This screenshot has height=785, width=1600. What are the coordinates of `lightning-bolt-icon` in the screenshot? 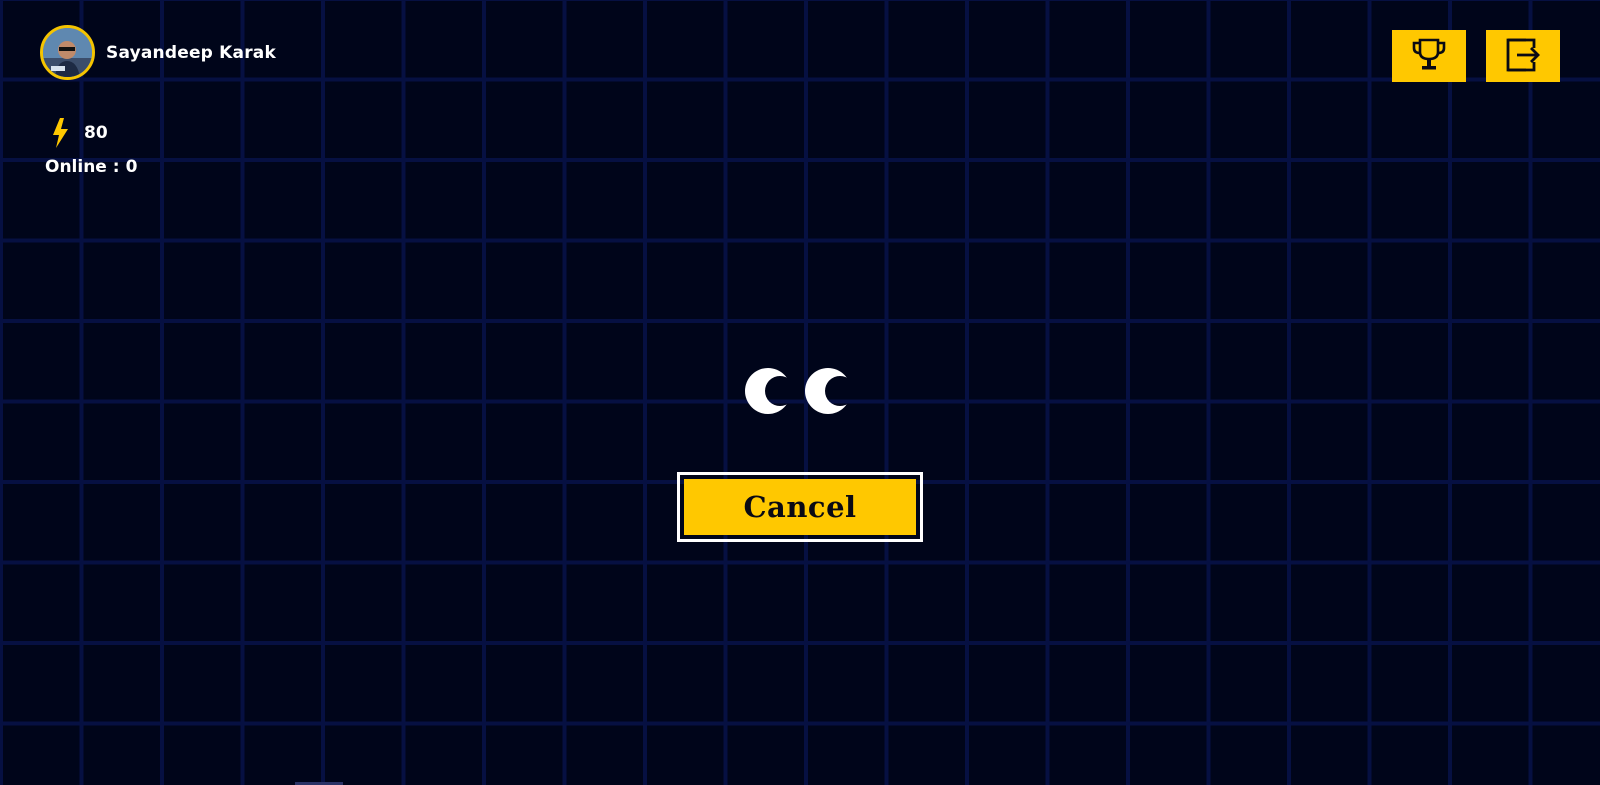 It's located at (60, 133).